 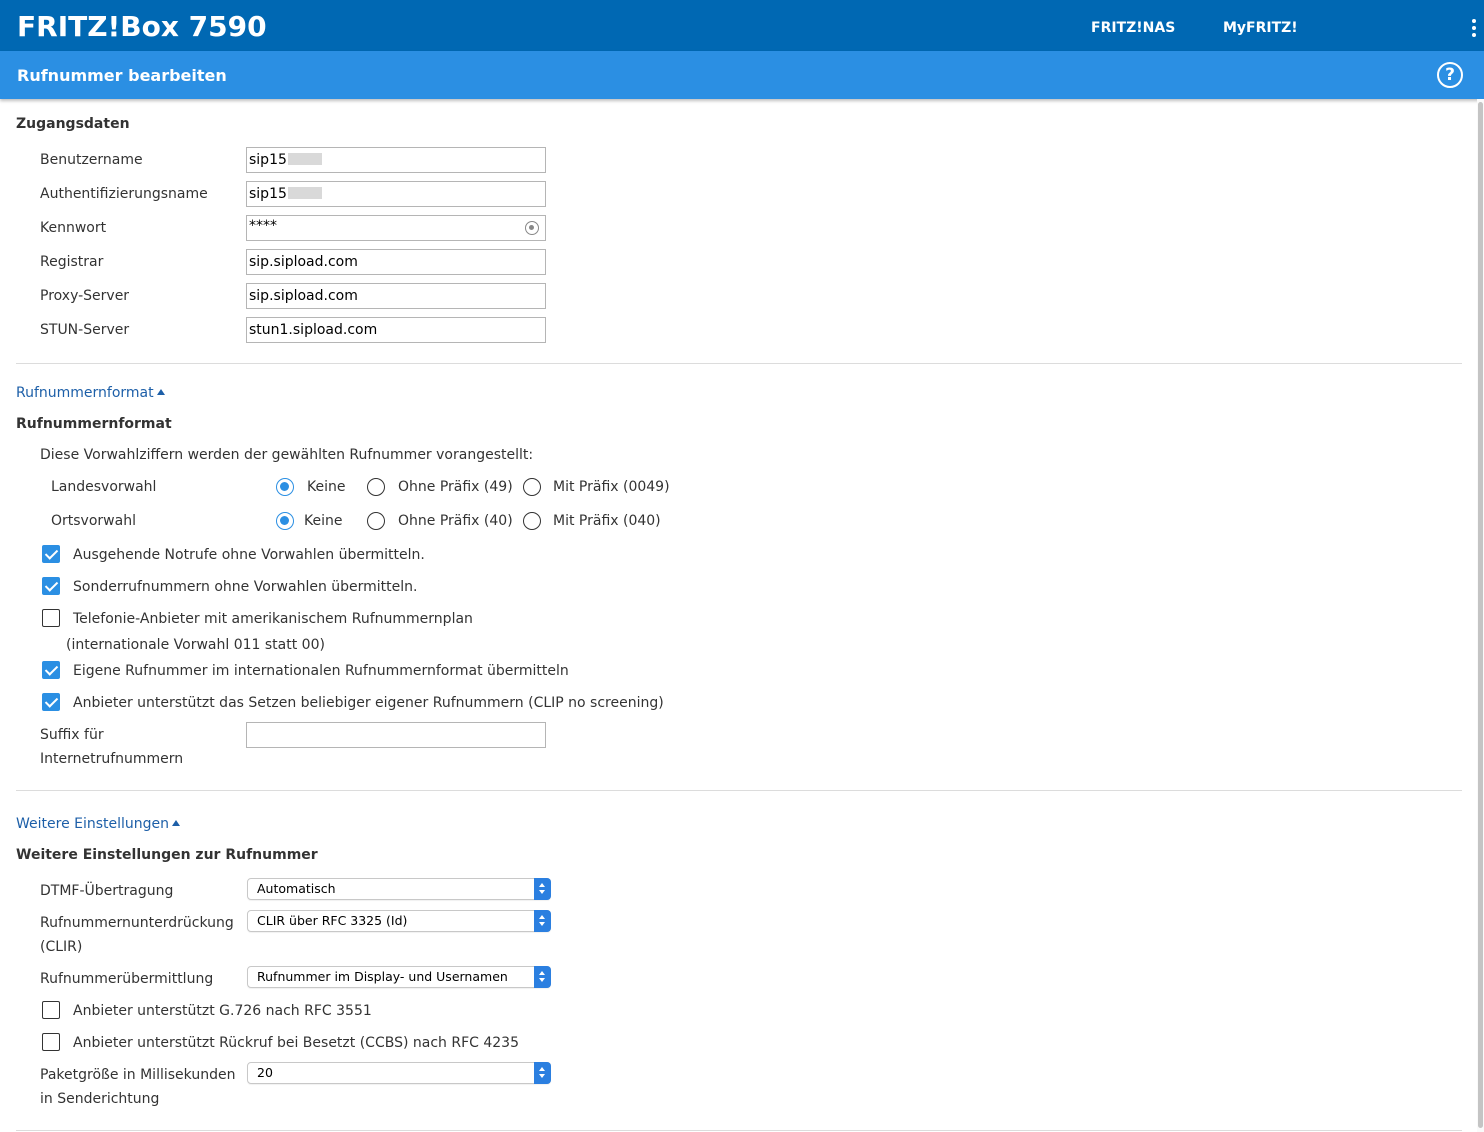 I want to click on myfritz-link: MyFRITZ!, so click(x=1260, y=28).